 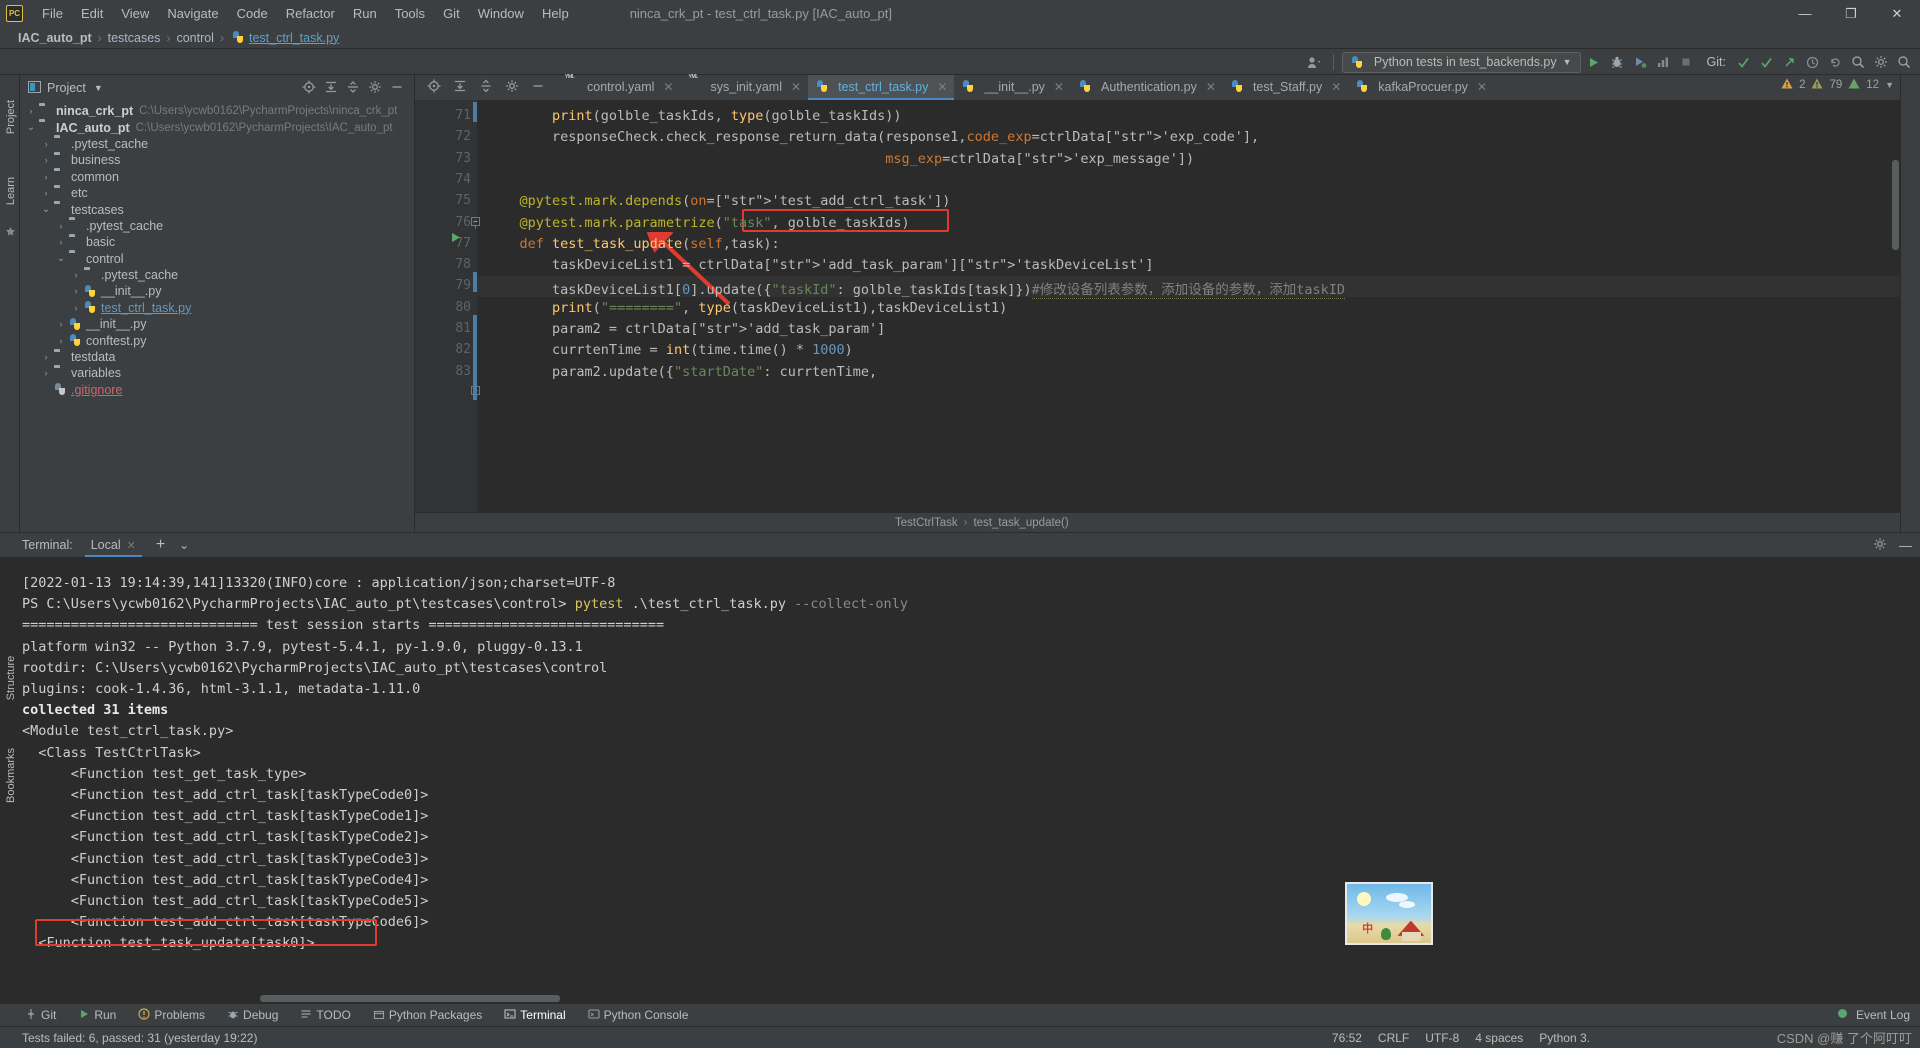 I want to click on breadcrumb-item-control: control, so click(x=195, y=38).